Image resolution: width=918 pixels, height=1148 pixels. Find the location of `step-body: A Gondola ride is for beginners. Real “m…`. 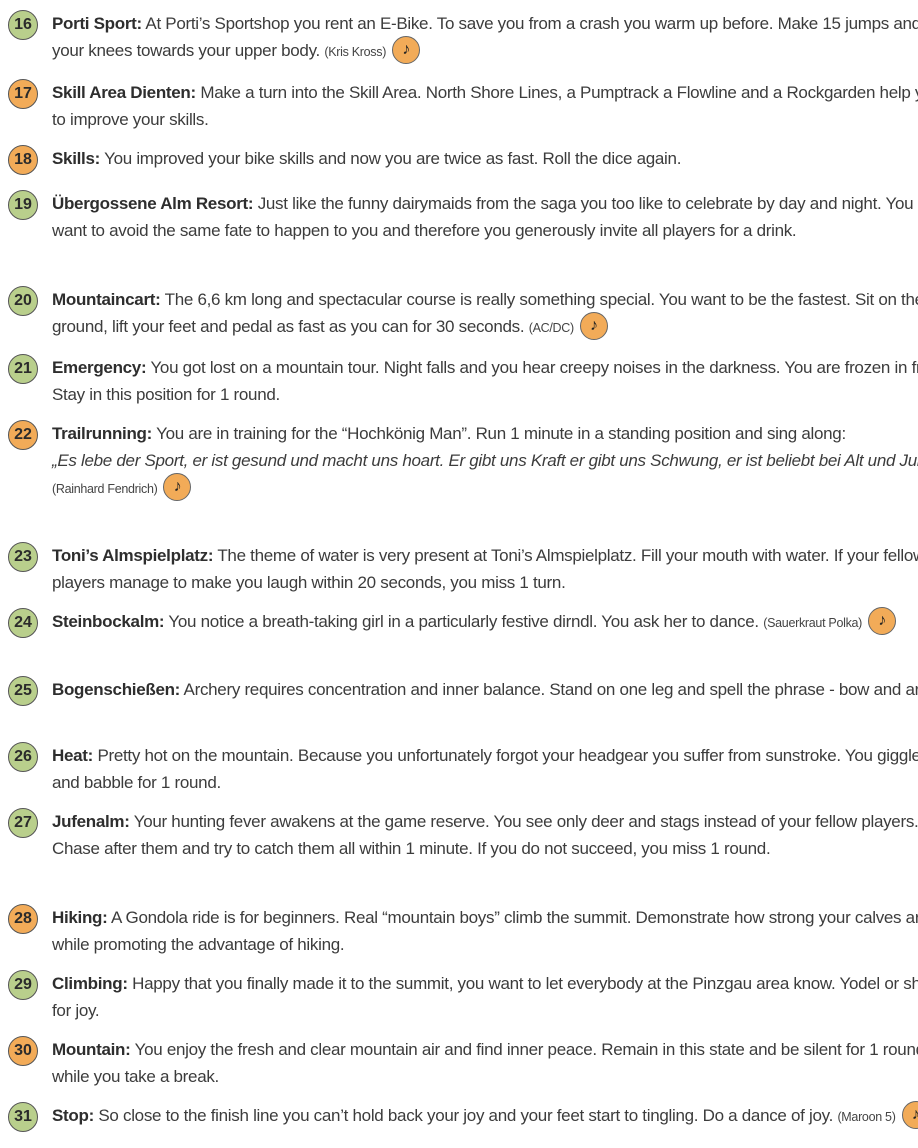

step-body: A Gondola ride is for beginners. Real “m… is located at coordinates (485, 931).